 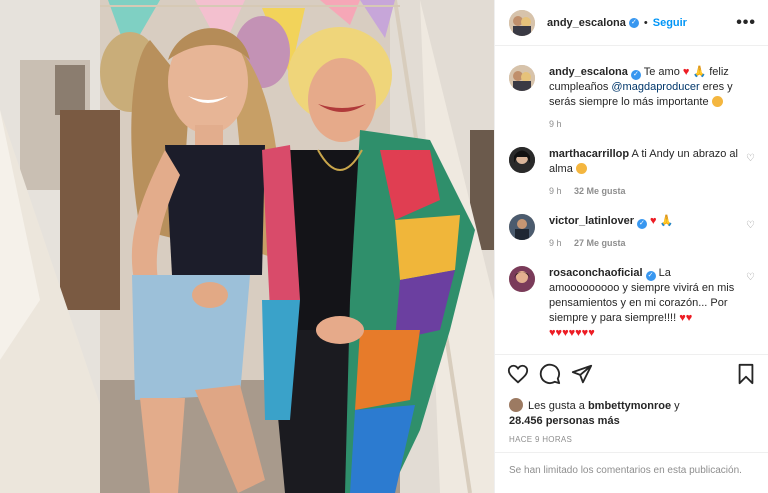 What do you see at coordinates (540, 439) in the screenshot?
I see `post-timestamp: HACE 9 HORAS` at bounding box center [540, 439].